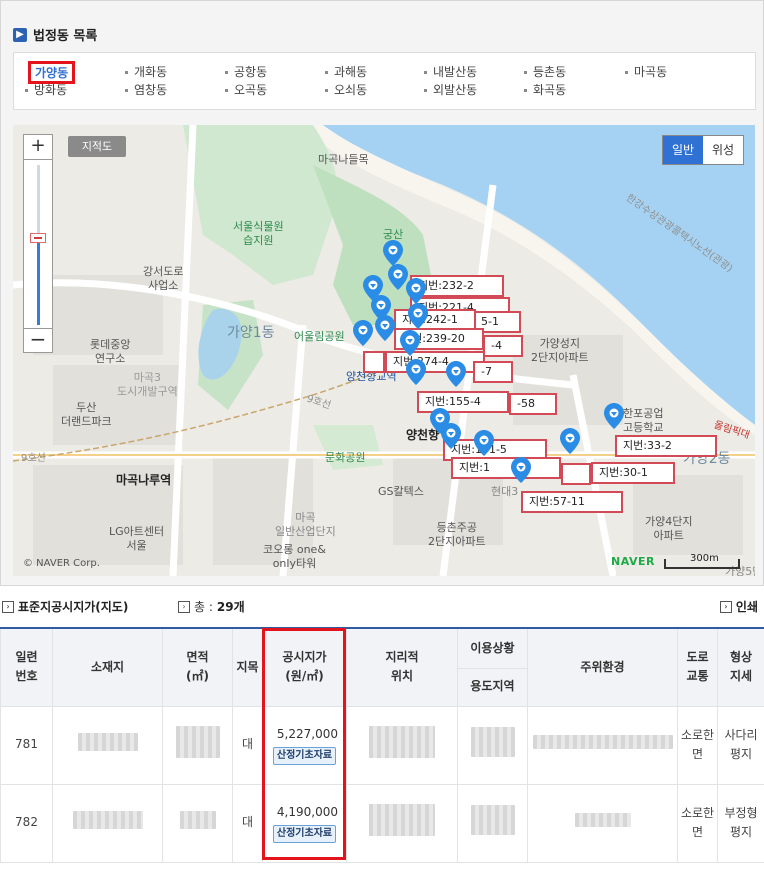  I want to click on print-button: › 인쇄, so click(738, 606).